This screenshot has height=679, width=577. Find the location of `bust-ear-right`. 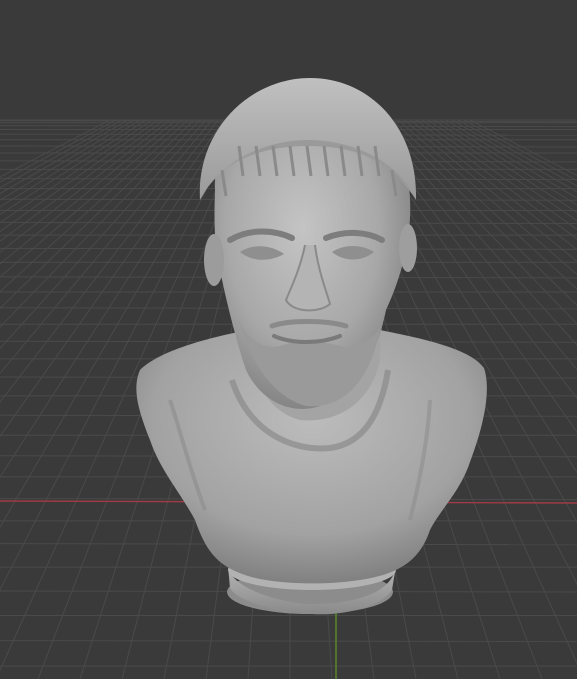

bust-ear-right is located at coordinates (408, 248).